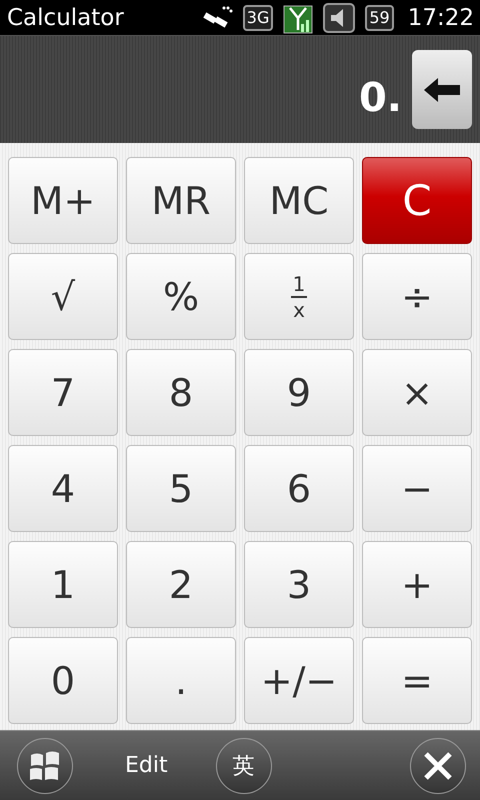 This screenshot has width=480, height=800. What do you see at coordinates (63, 584) in the screenshot?
I see `key: 1` at bounding box center [63, 584].